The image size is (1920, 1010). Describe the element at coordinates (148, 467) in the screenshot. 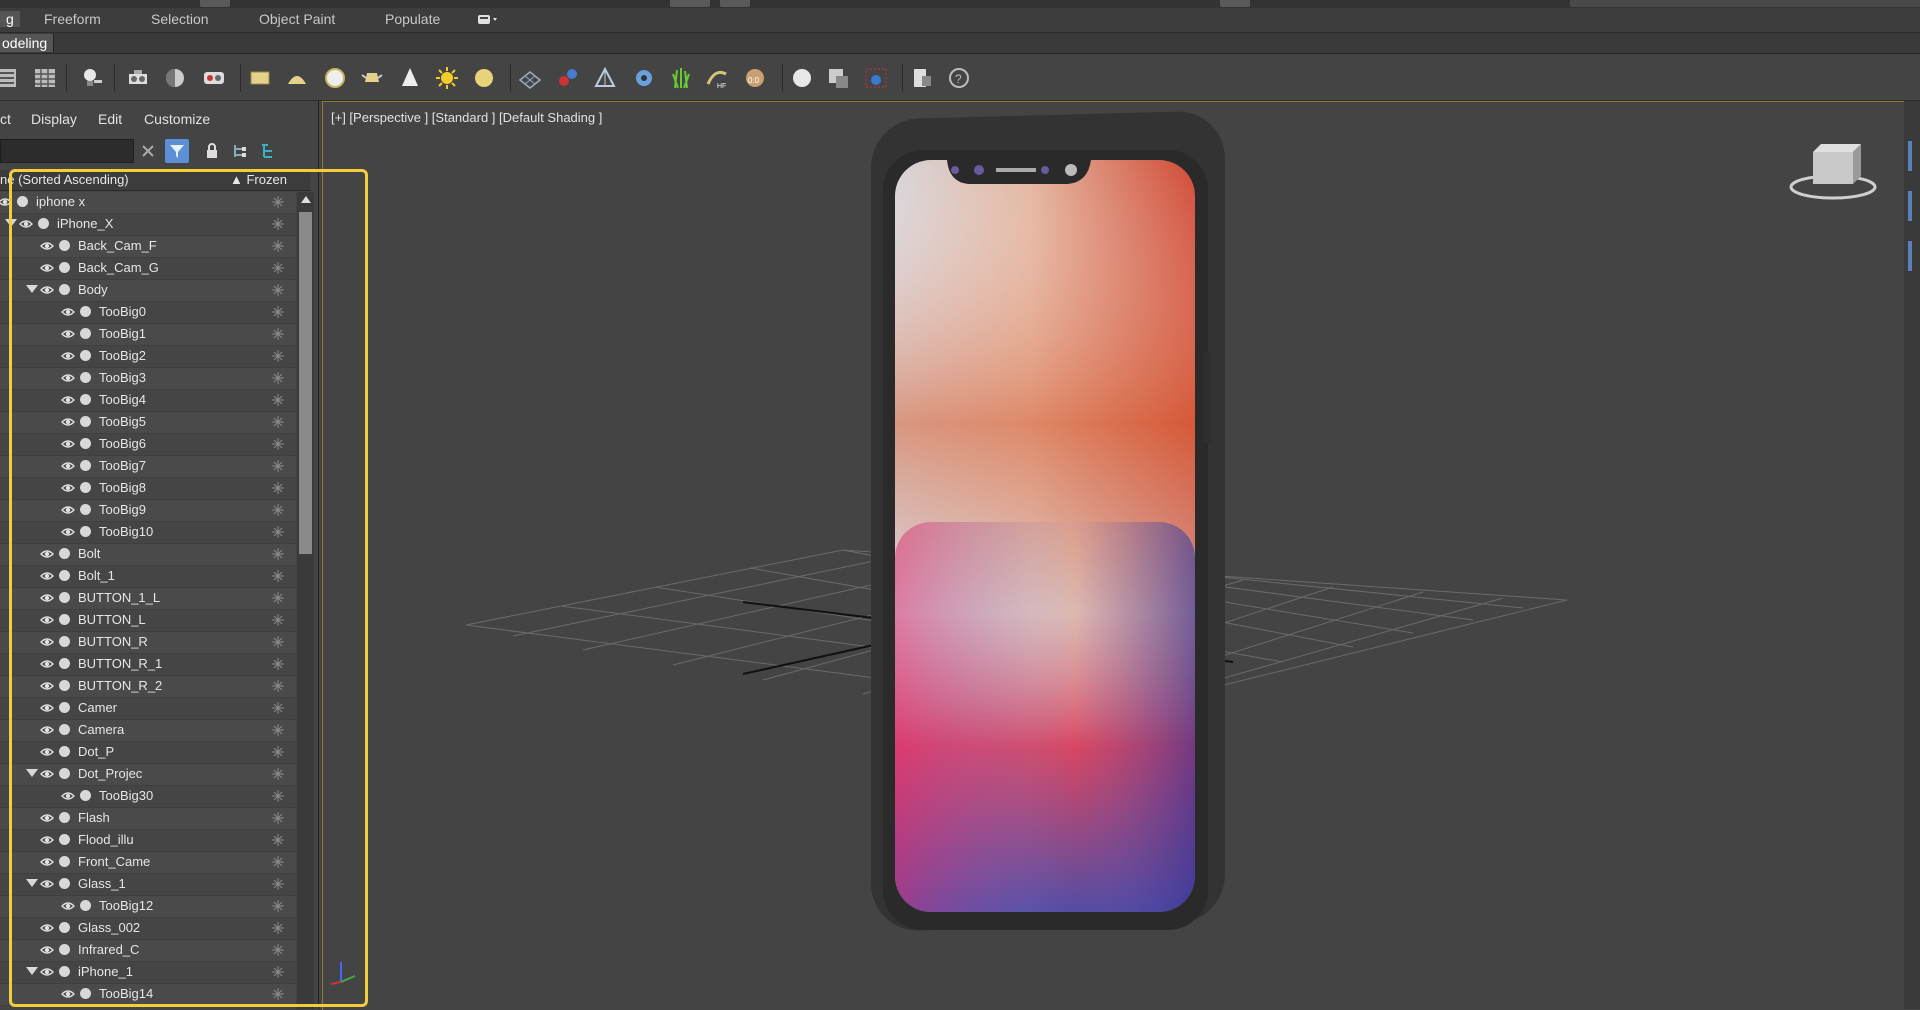

I see `tree-row: TooBig7` at that location.